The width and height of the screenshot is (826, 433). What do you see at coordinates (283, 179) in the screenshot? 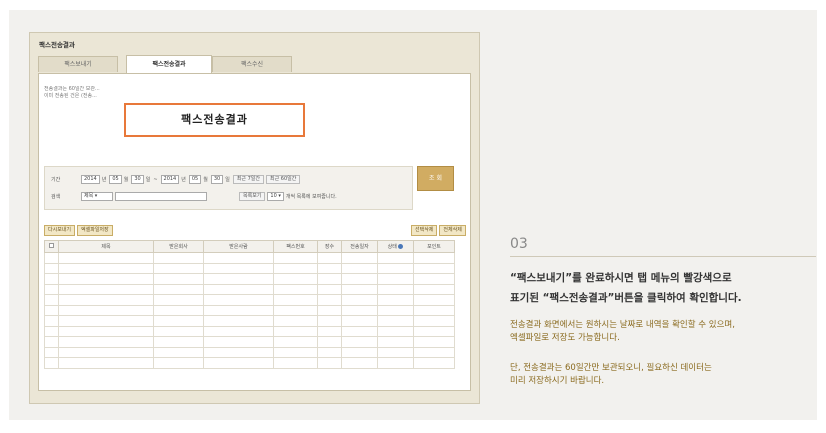
I see `last-60-days-button: 최근 60일간` at bounding box center [283, 179].